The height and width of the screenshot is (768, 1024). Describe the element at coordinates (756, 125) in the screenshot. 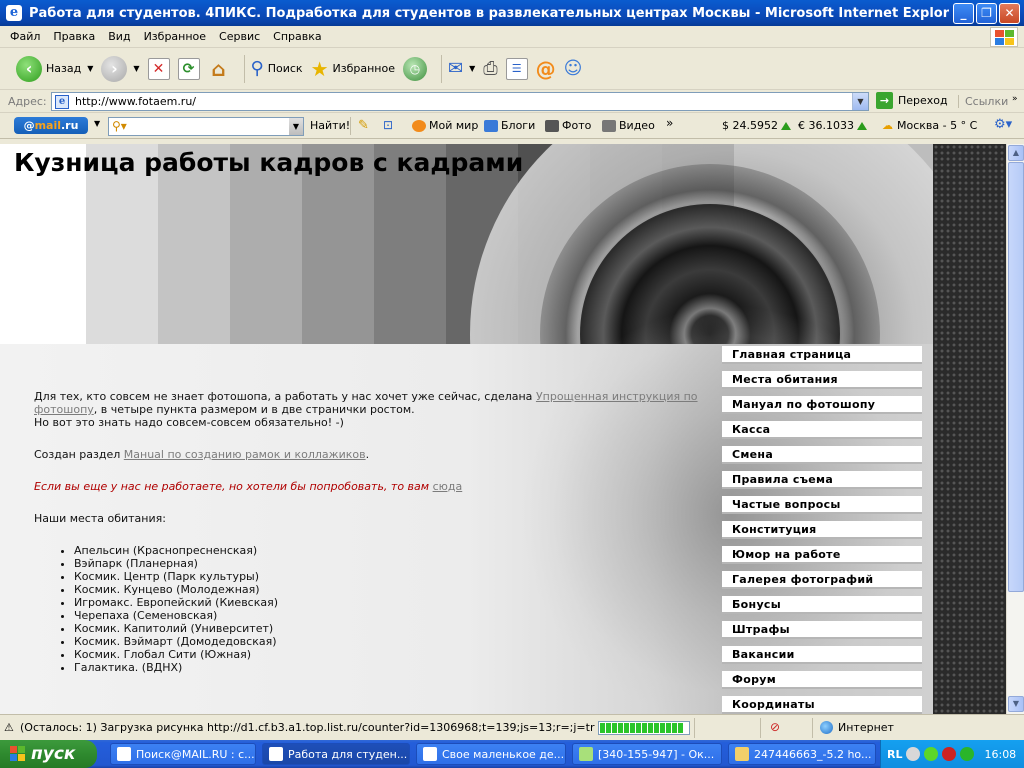

I see `usd-rate: $ 24.5952` at that location.